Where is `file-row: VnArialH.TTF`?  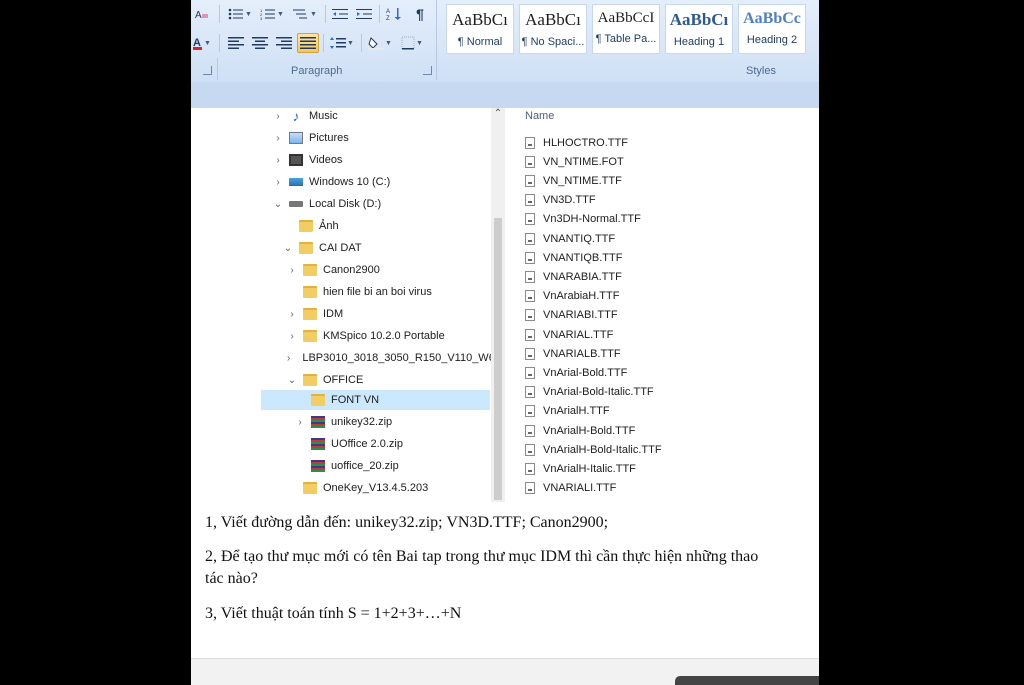 file-row: VnArialH.TTF is located at coordinates (567, 410).